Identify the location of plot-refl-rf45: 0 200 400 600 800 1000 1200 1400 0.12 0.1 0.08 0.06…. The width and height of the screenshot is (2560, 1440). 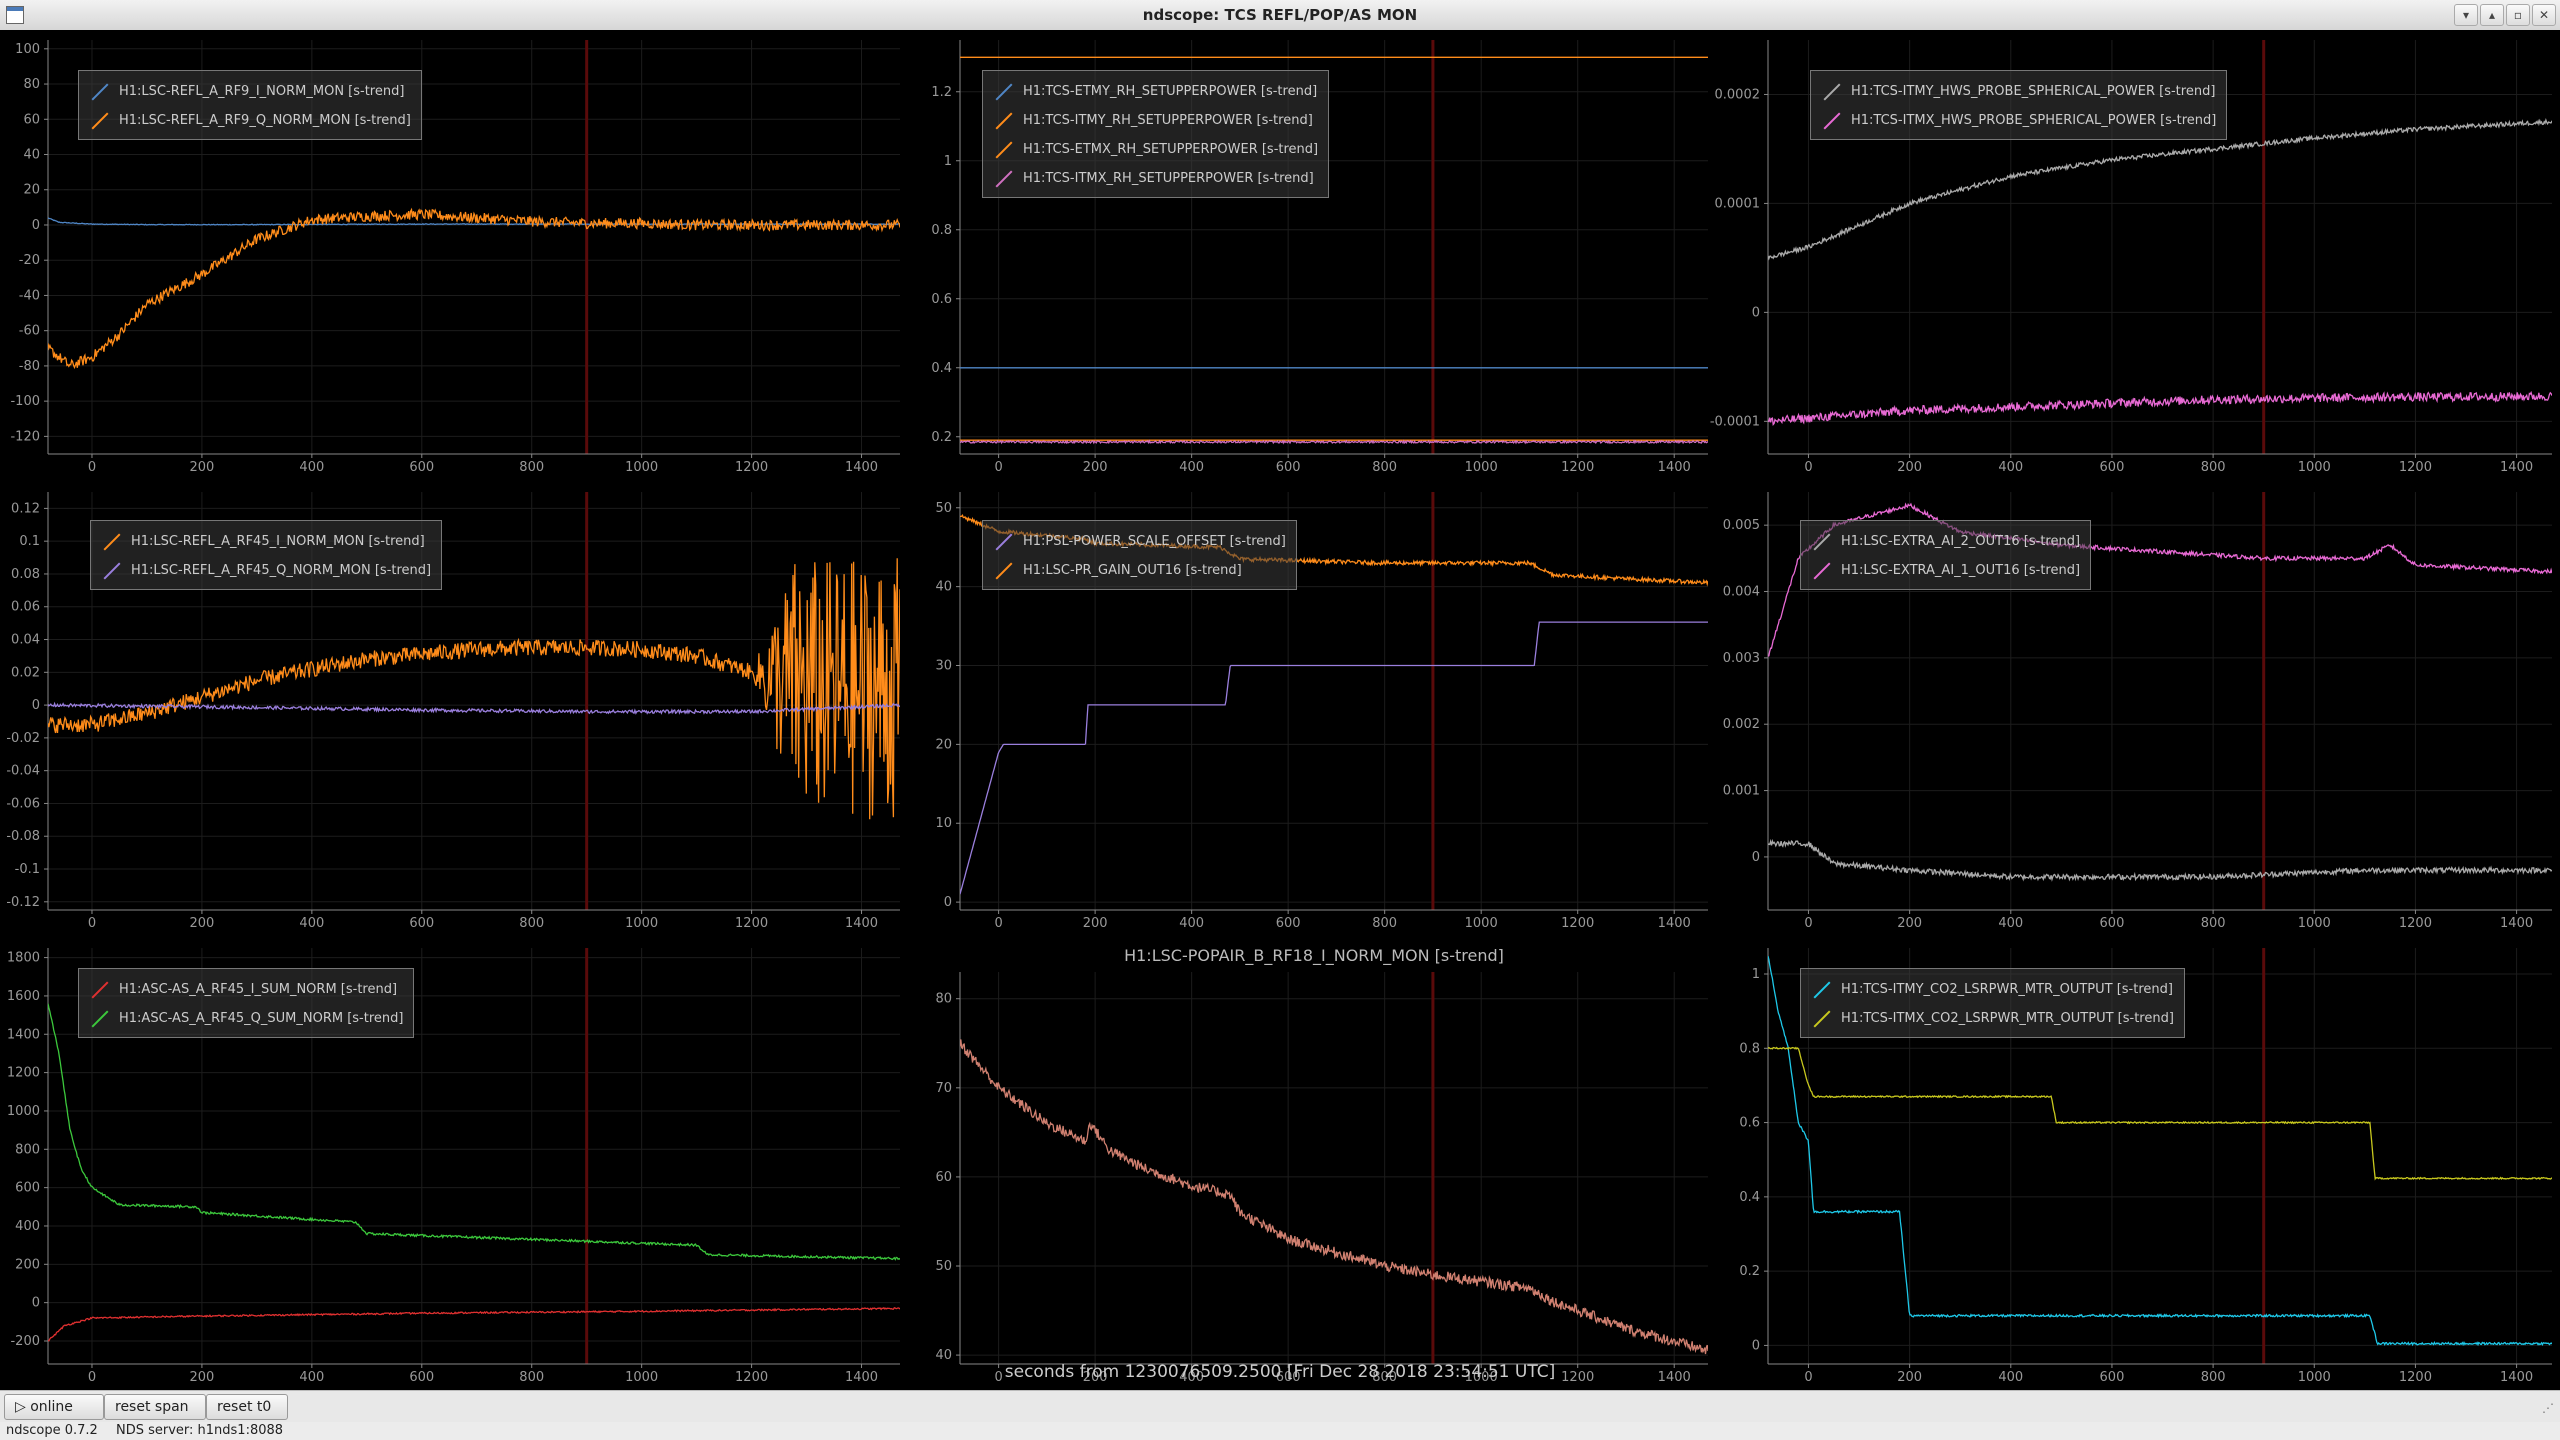
(454, 709).